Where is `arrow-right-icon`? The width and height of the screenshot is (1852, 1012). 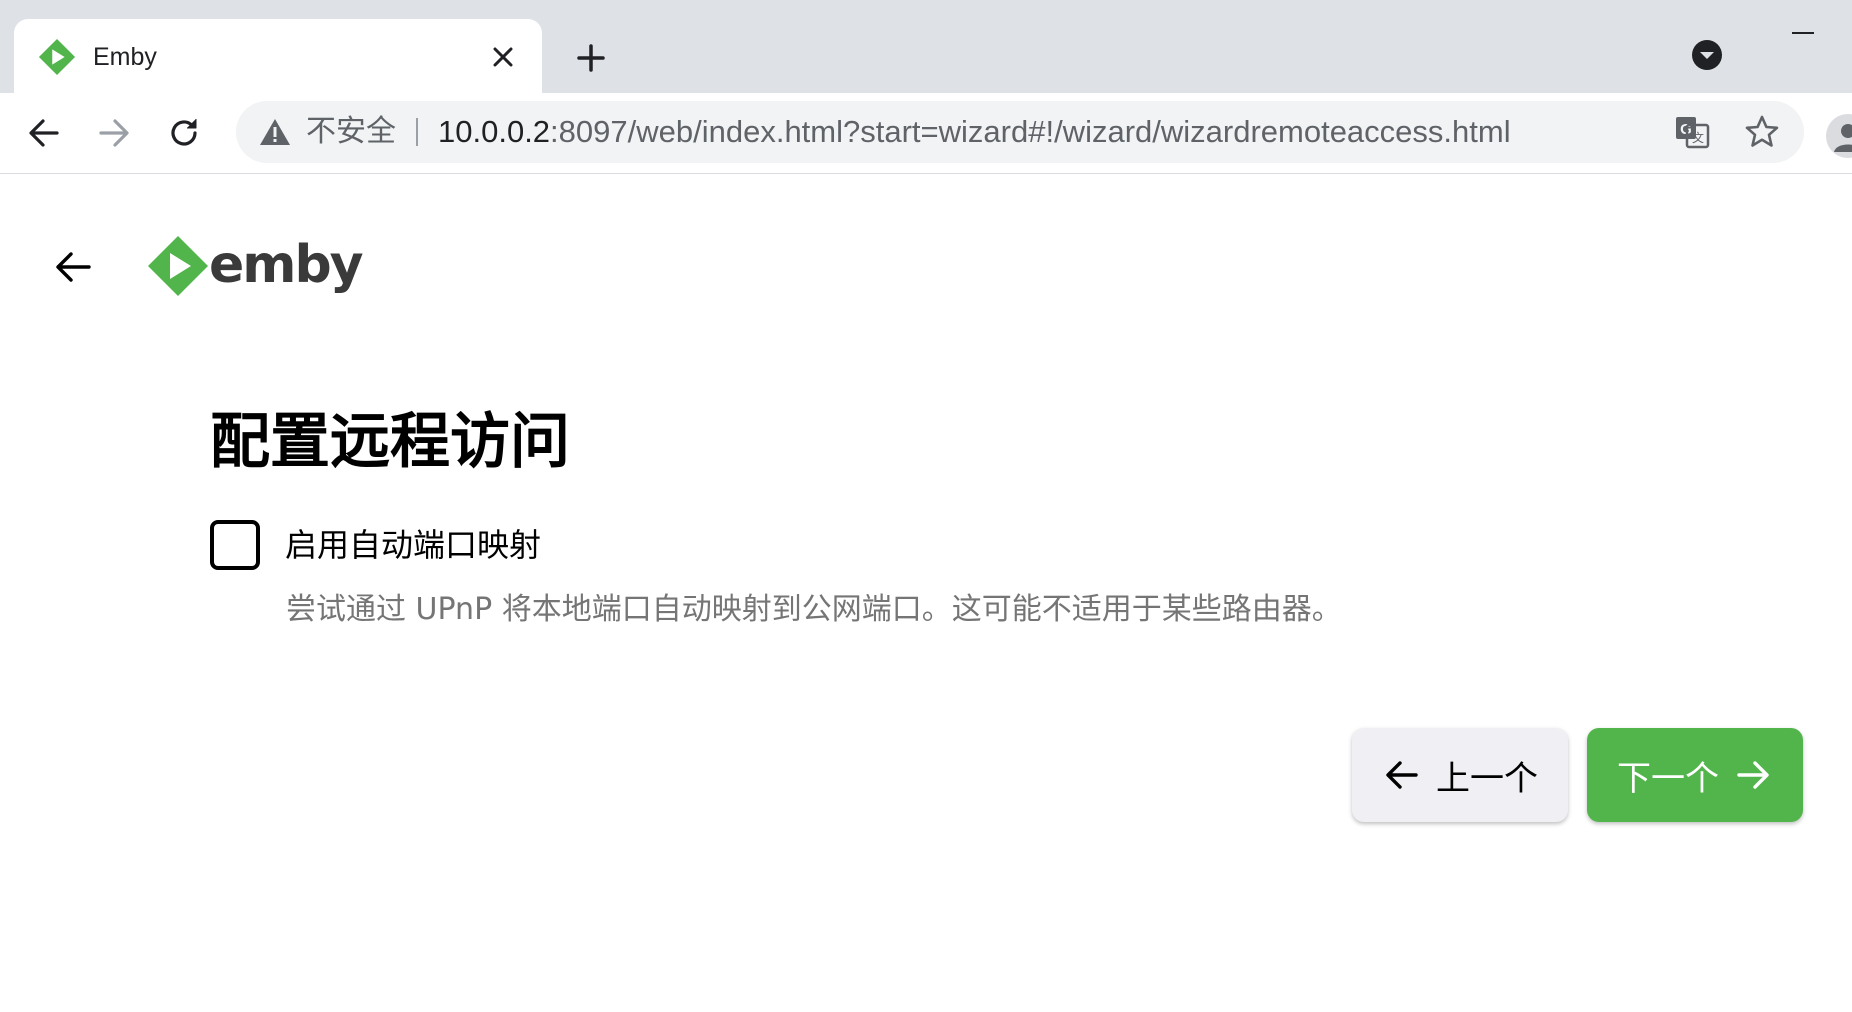 arrow-right-icon is located at coordinates (1753, 775).